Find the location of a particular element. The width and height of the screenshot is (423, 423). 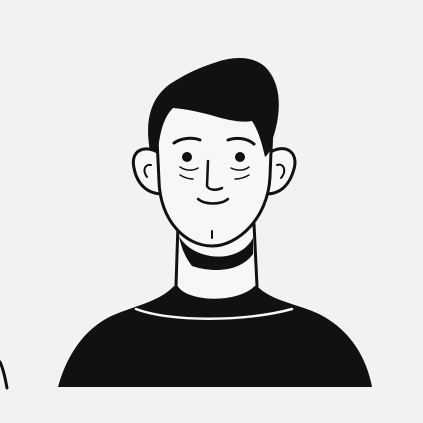

right-eye is located at coordinates (240, 157).